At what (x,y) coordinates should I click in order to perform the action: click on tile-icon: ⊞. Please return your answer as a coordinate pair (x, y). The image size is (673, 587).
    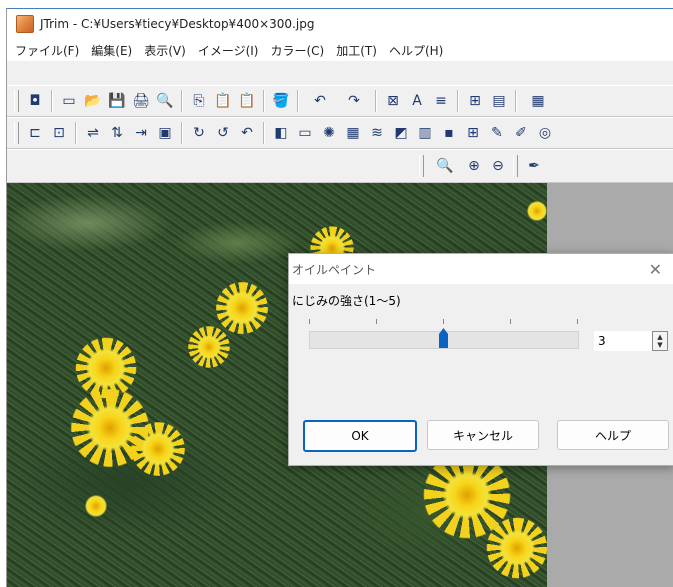
    Looking at the image, I should click on (473, 133).